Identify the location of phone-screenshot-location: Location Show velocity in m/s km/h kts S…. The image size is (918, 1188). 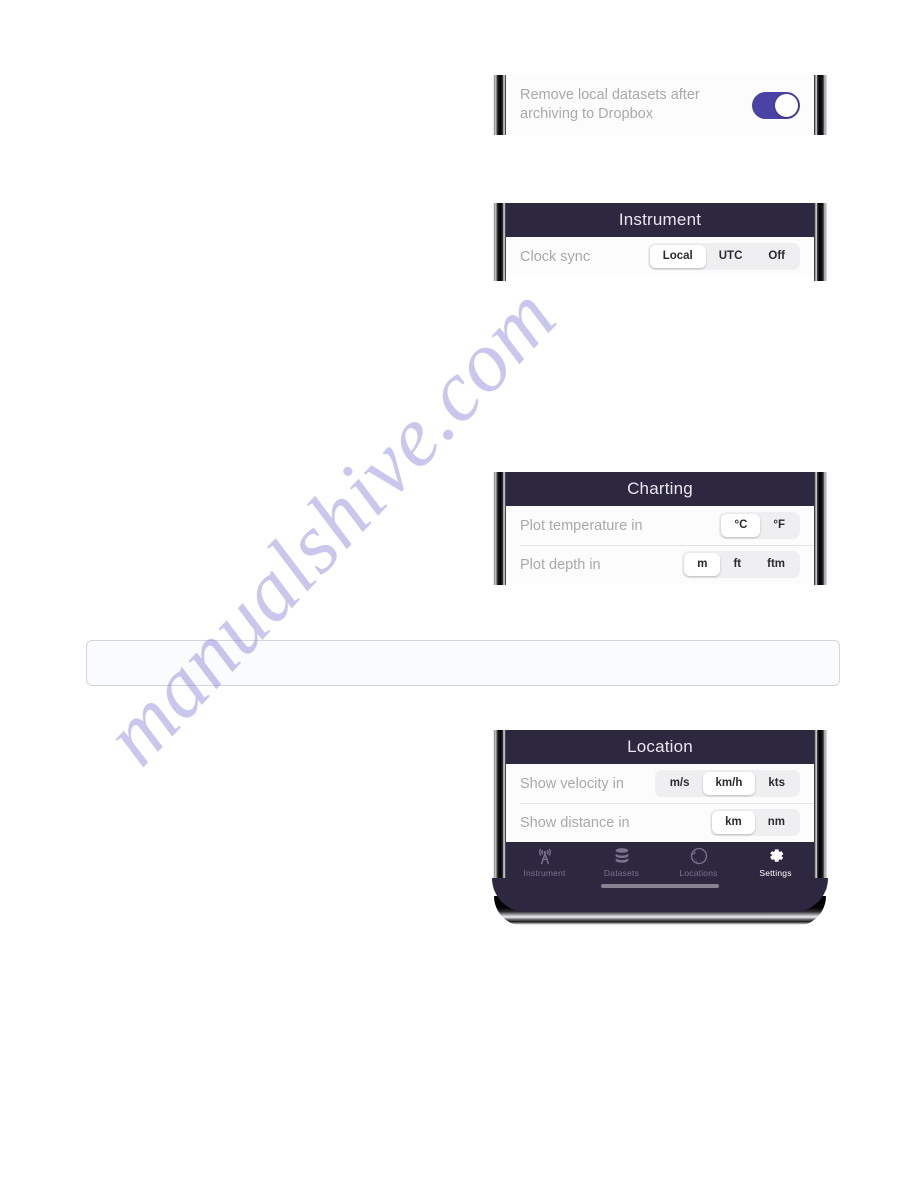
(660, 830).